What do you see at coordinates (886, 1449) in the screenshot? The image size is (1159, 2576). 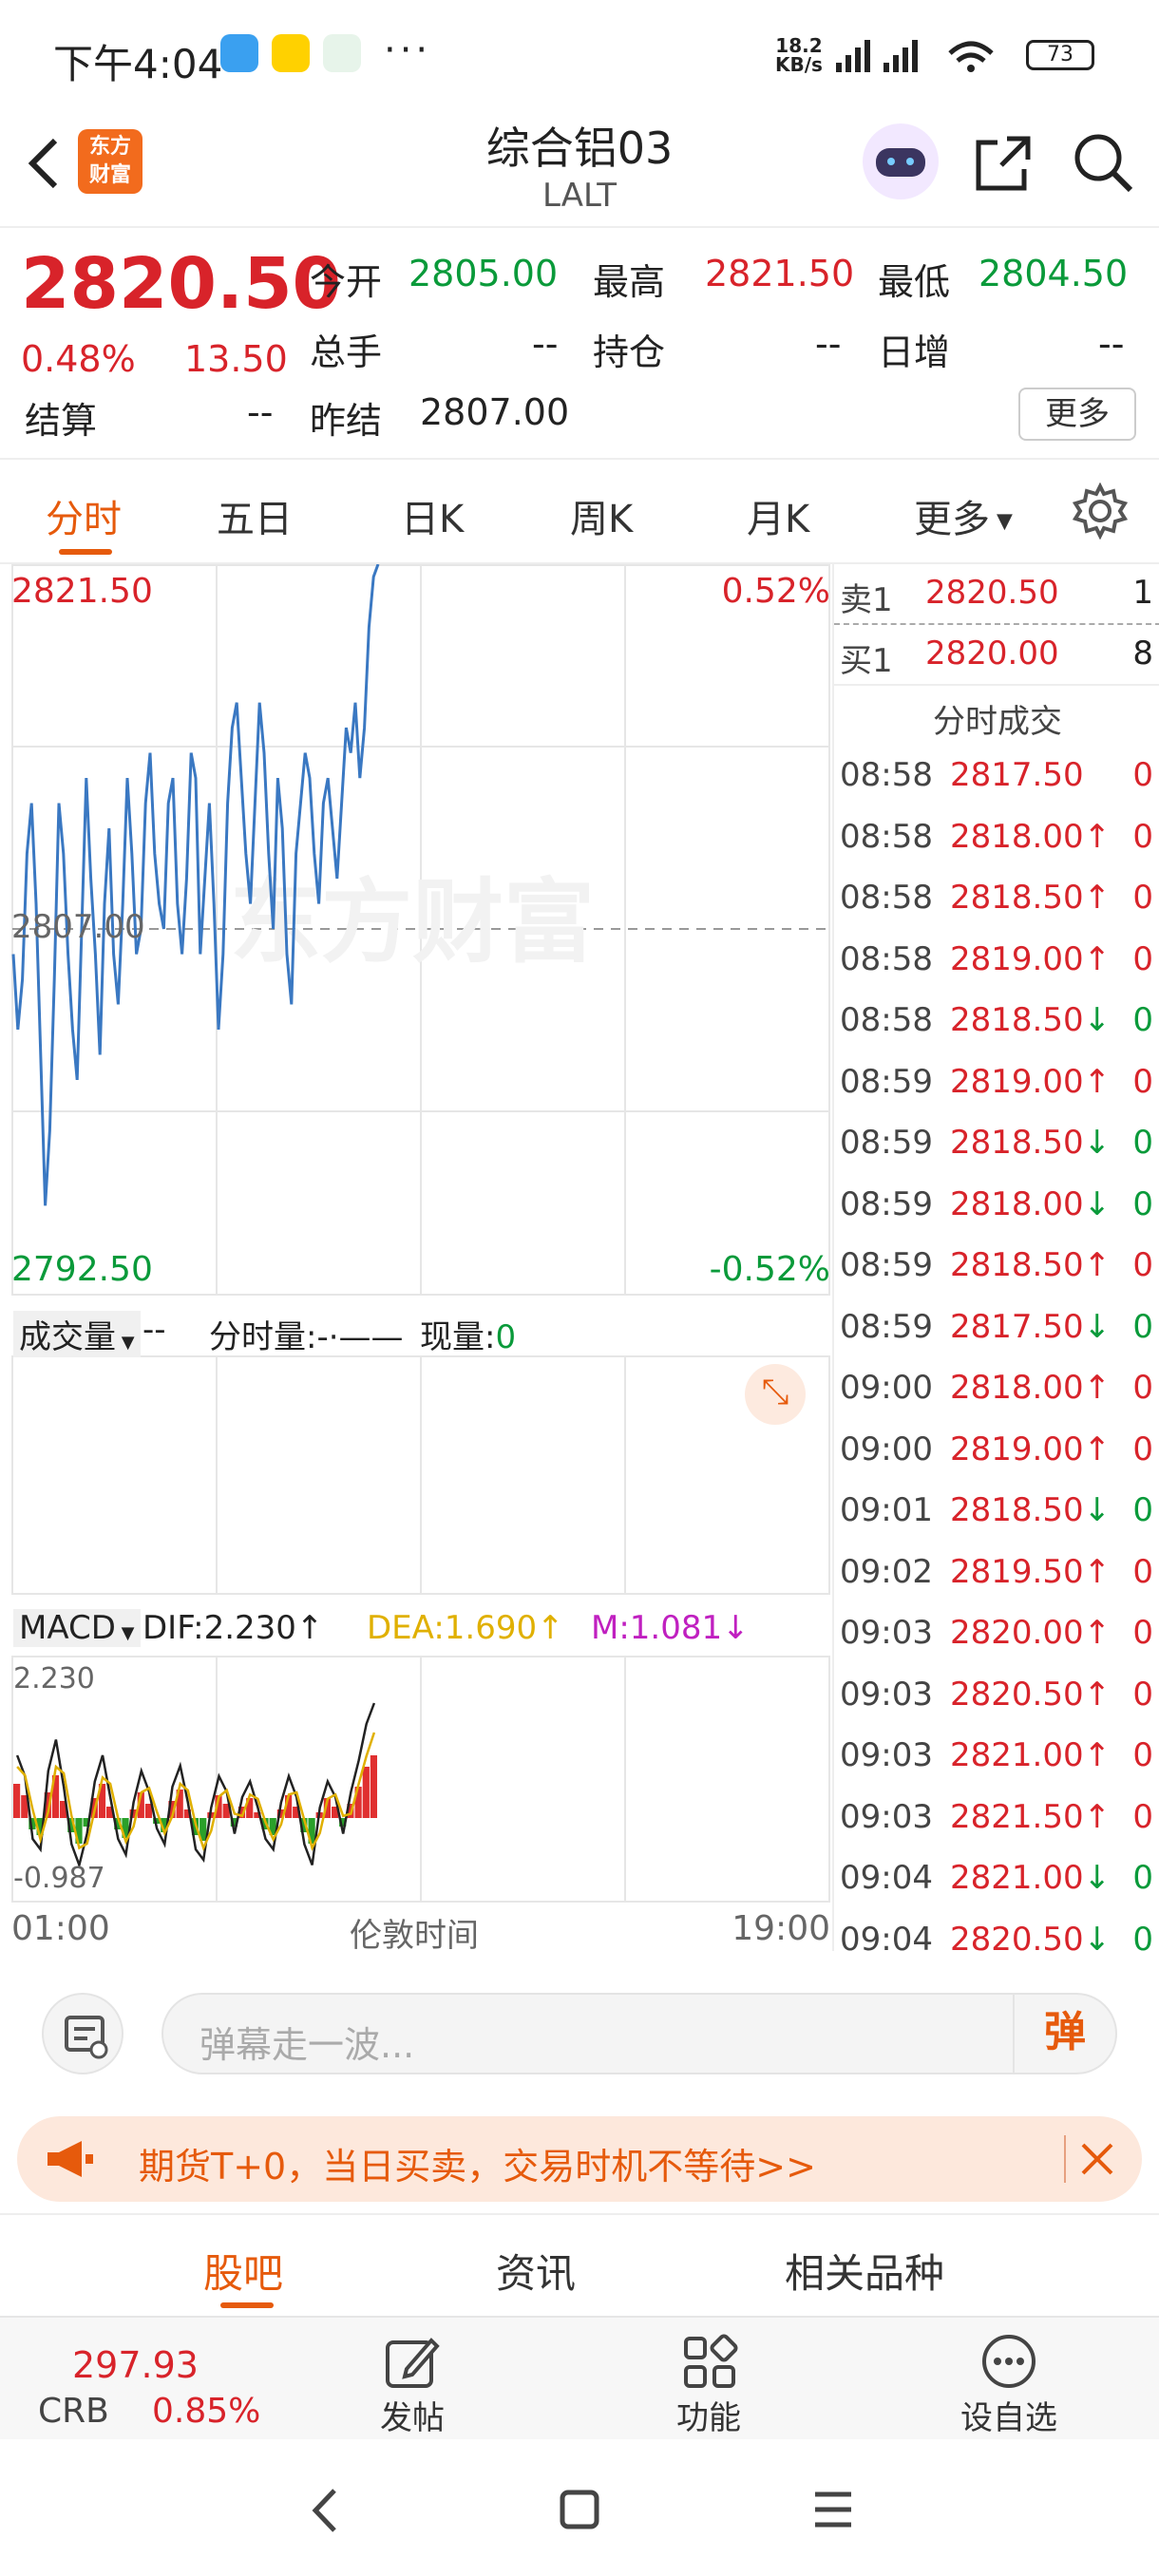 I see `tick-time: 09:00` at bounding box center [886, 1449].